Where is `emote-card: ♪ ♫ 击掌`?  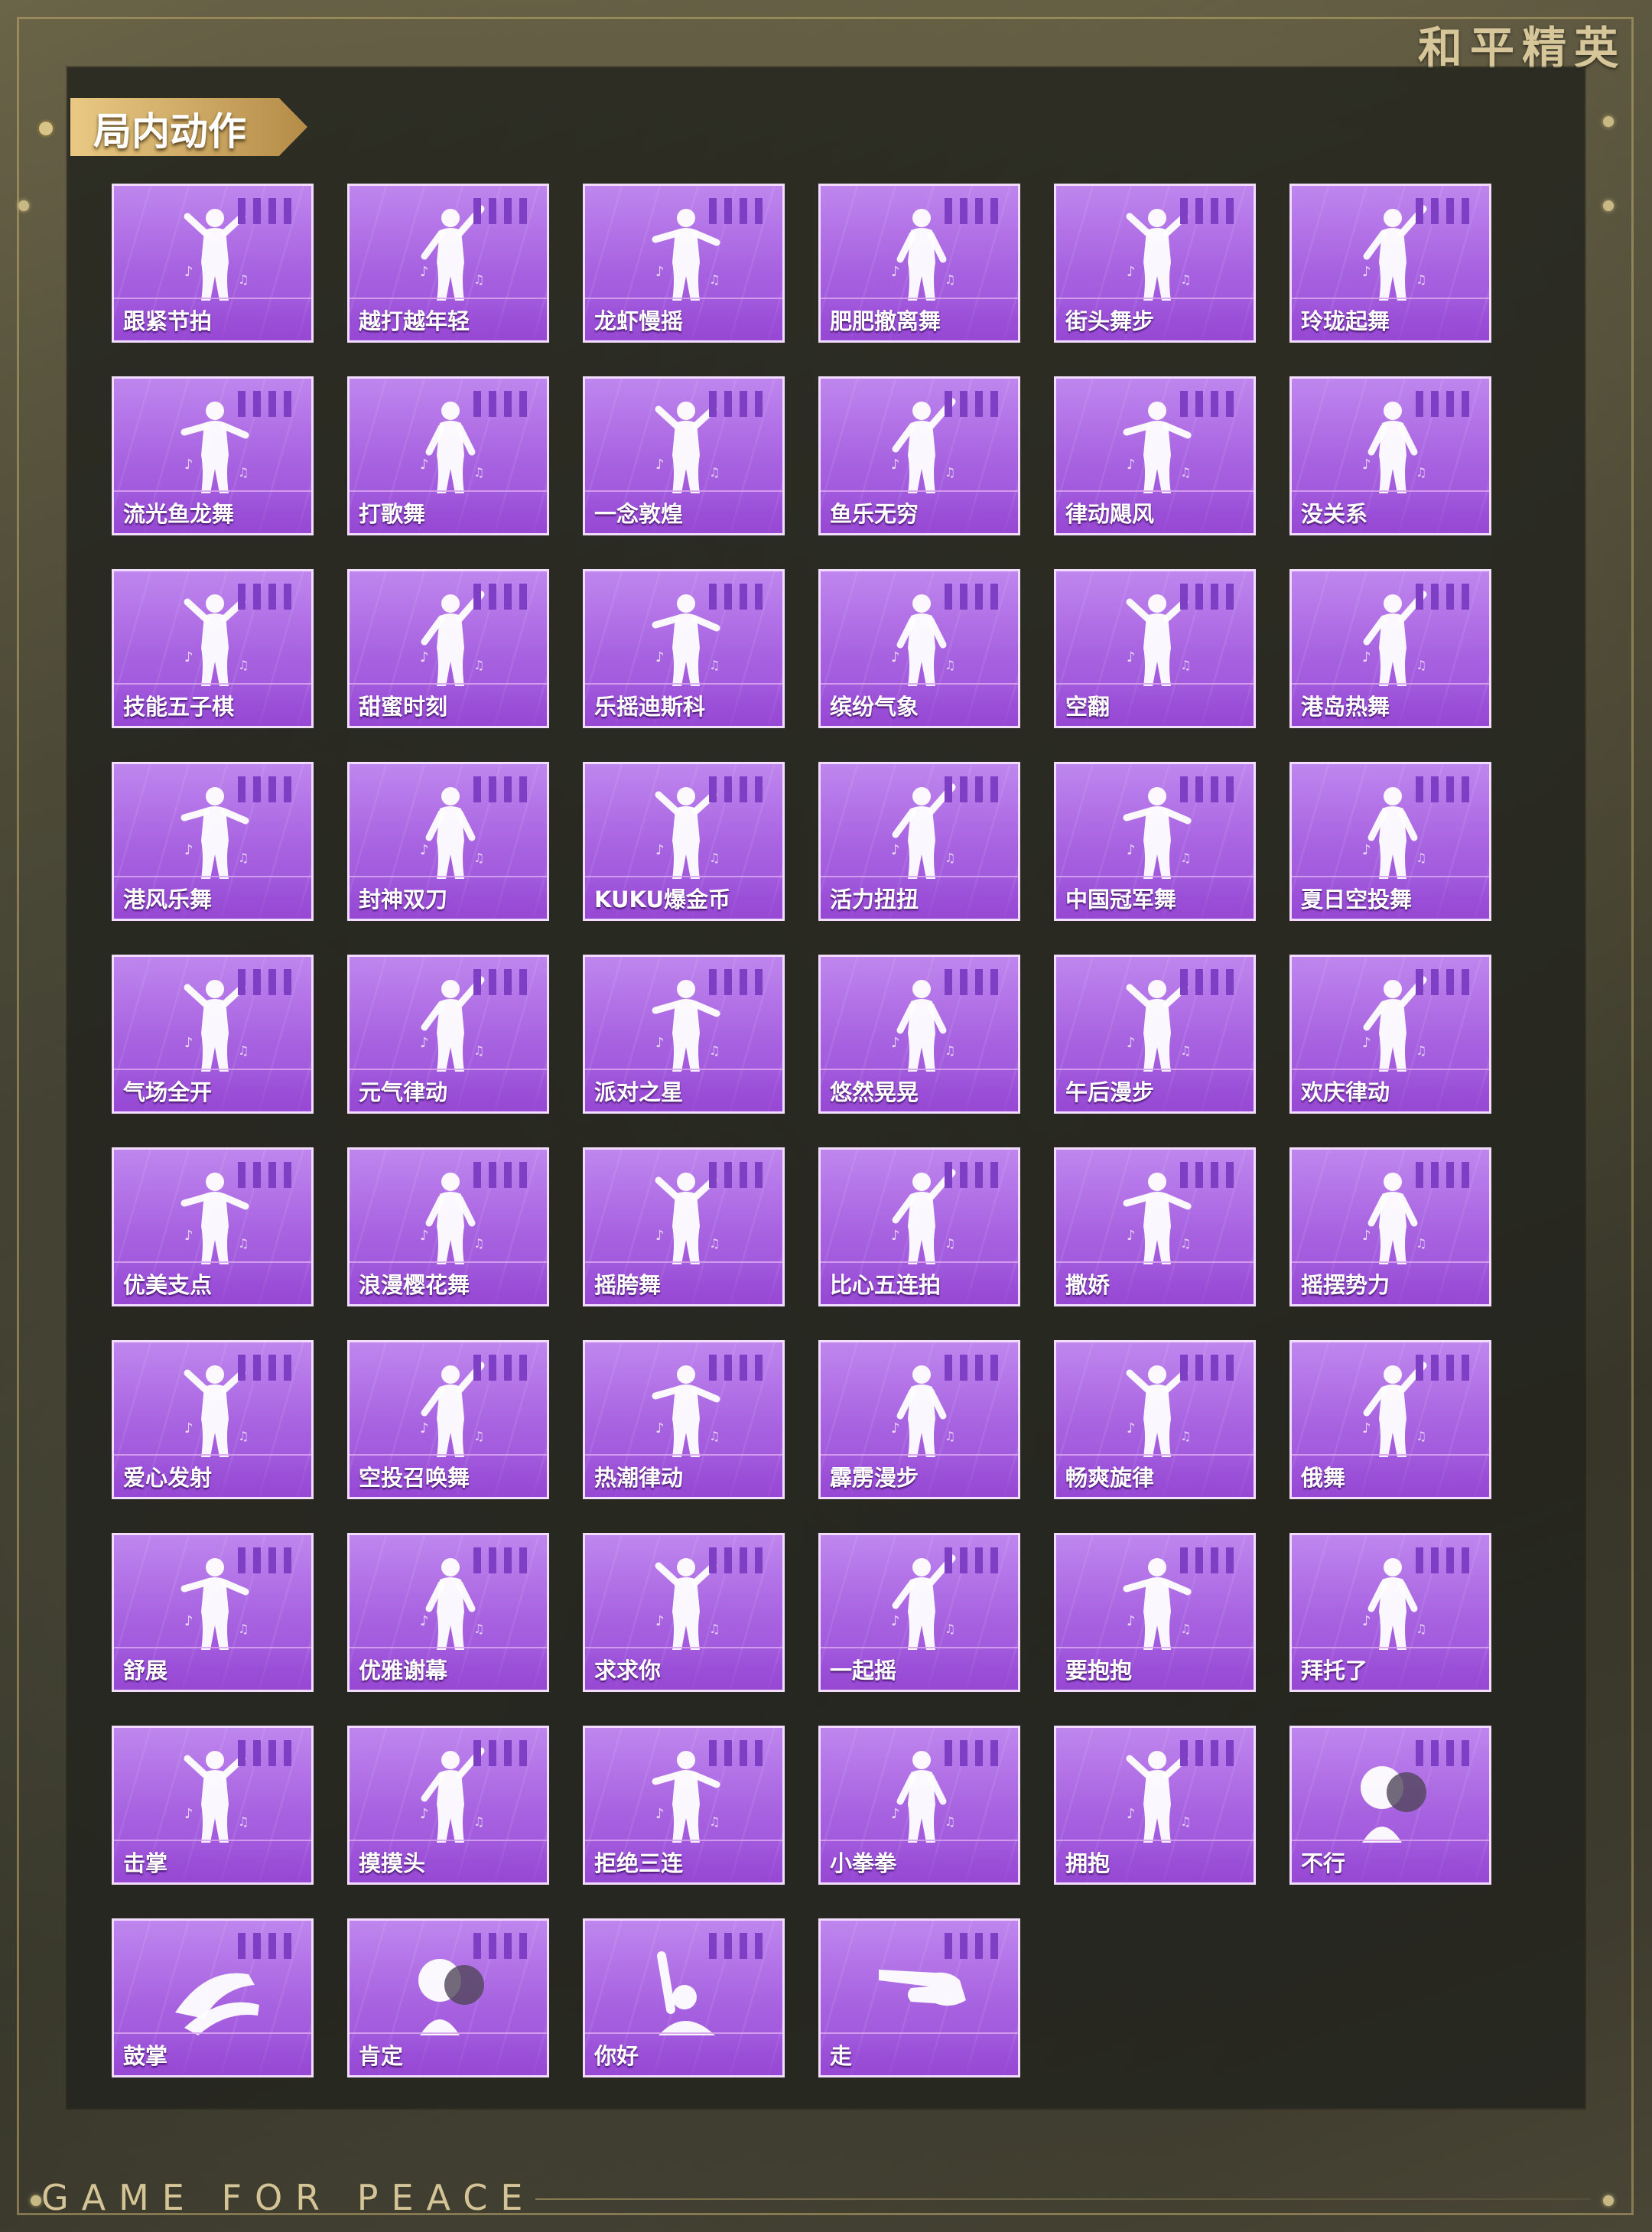 emote-card: ♪ ♫ 击掌 is located at coordinates (213, 1806).